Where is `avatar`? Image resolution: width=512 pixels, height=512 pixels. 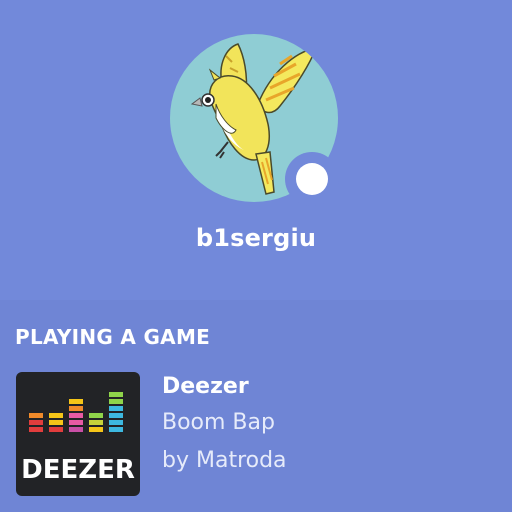
avatar is located at coordinates (254, 120).